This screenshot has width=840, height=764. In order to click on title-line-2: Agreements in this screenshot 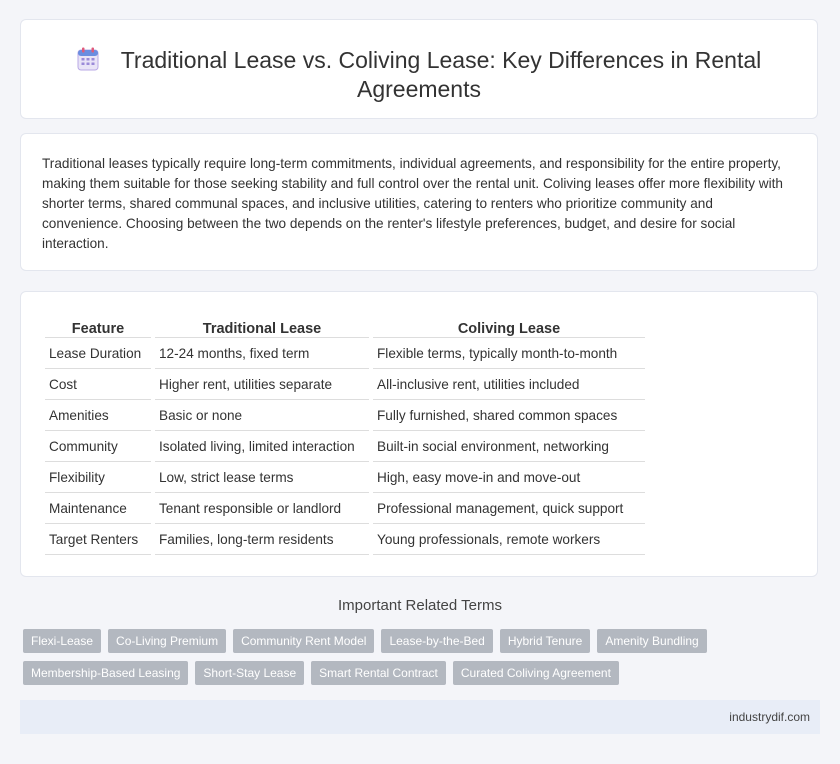, I will do `click(418, 89)`.